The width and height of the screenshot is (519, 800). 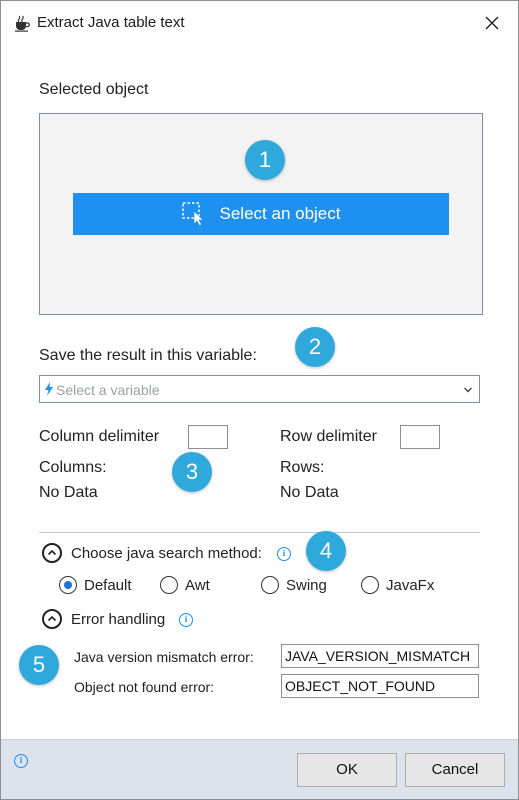 I want to click on version-mismatch-label: Java version mismatch error:, so click(x=164, y=657).